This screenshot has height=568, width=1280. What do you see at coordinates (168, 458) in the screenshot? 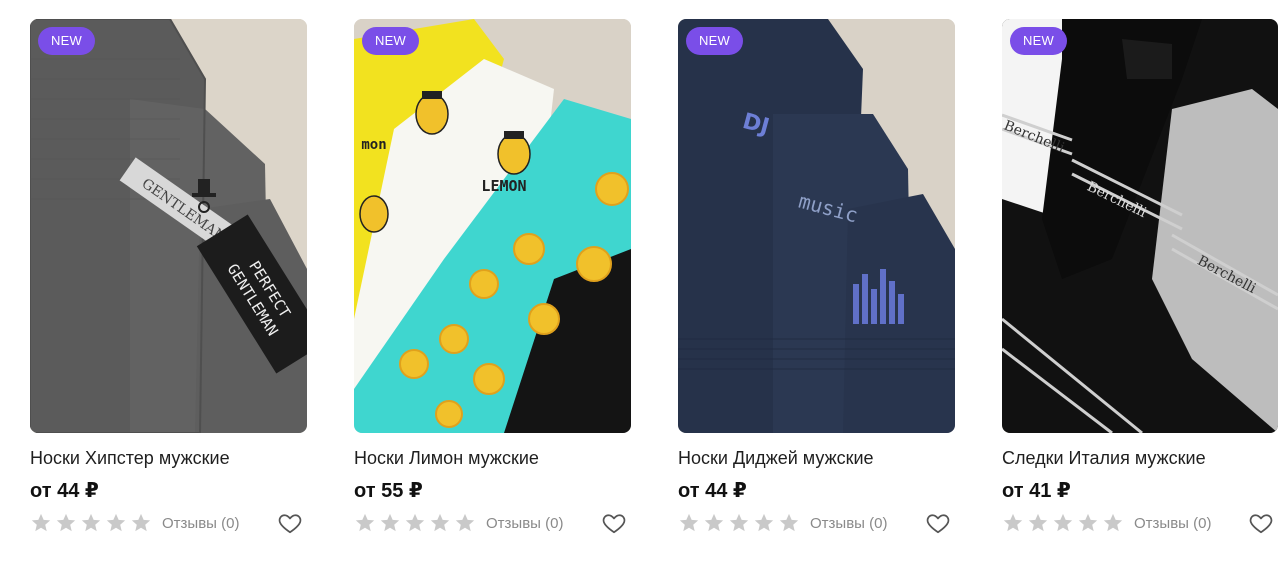
I see `product-title: Носки Хипстер мужские` at bounding box center [168, 458].